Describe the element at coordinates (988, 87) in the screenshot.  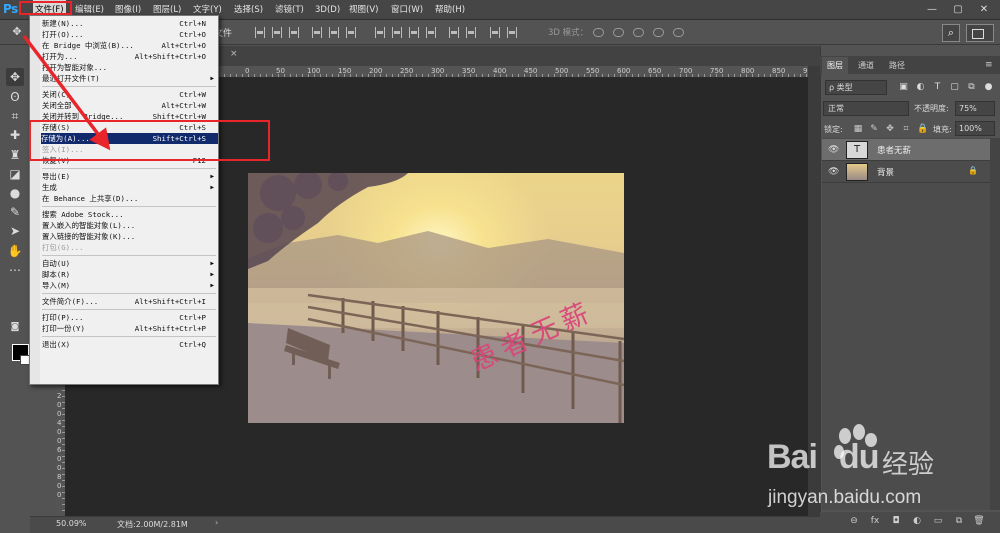
I see `filter-toggle-icon: ●` at that location.